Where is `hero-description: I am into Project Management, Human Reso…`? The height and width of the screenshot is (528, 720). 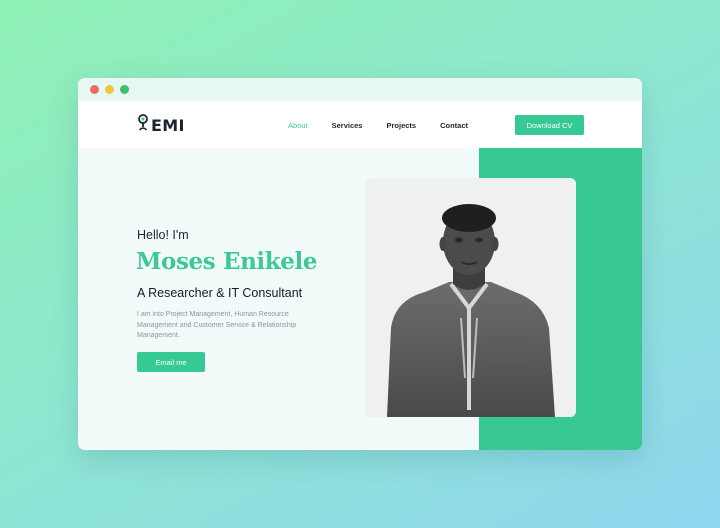 hero-description: I am into Project Management, Human Reso… is located at coordinates (217, 325).